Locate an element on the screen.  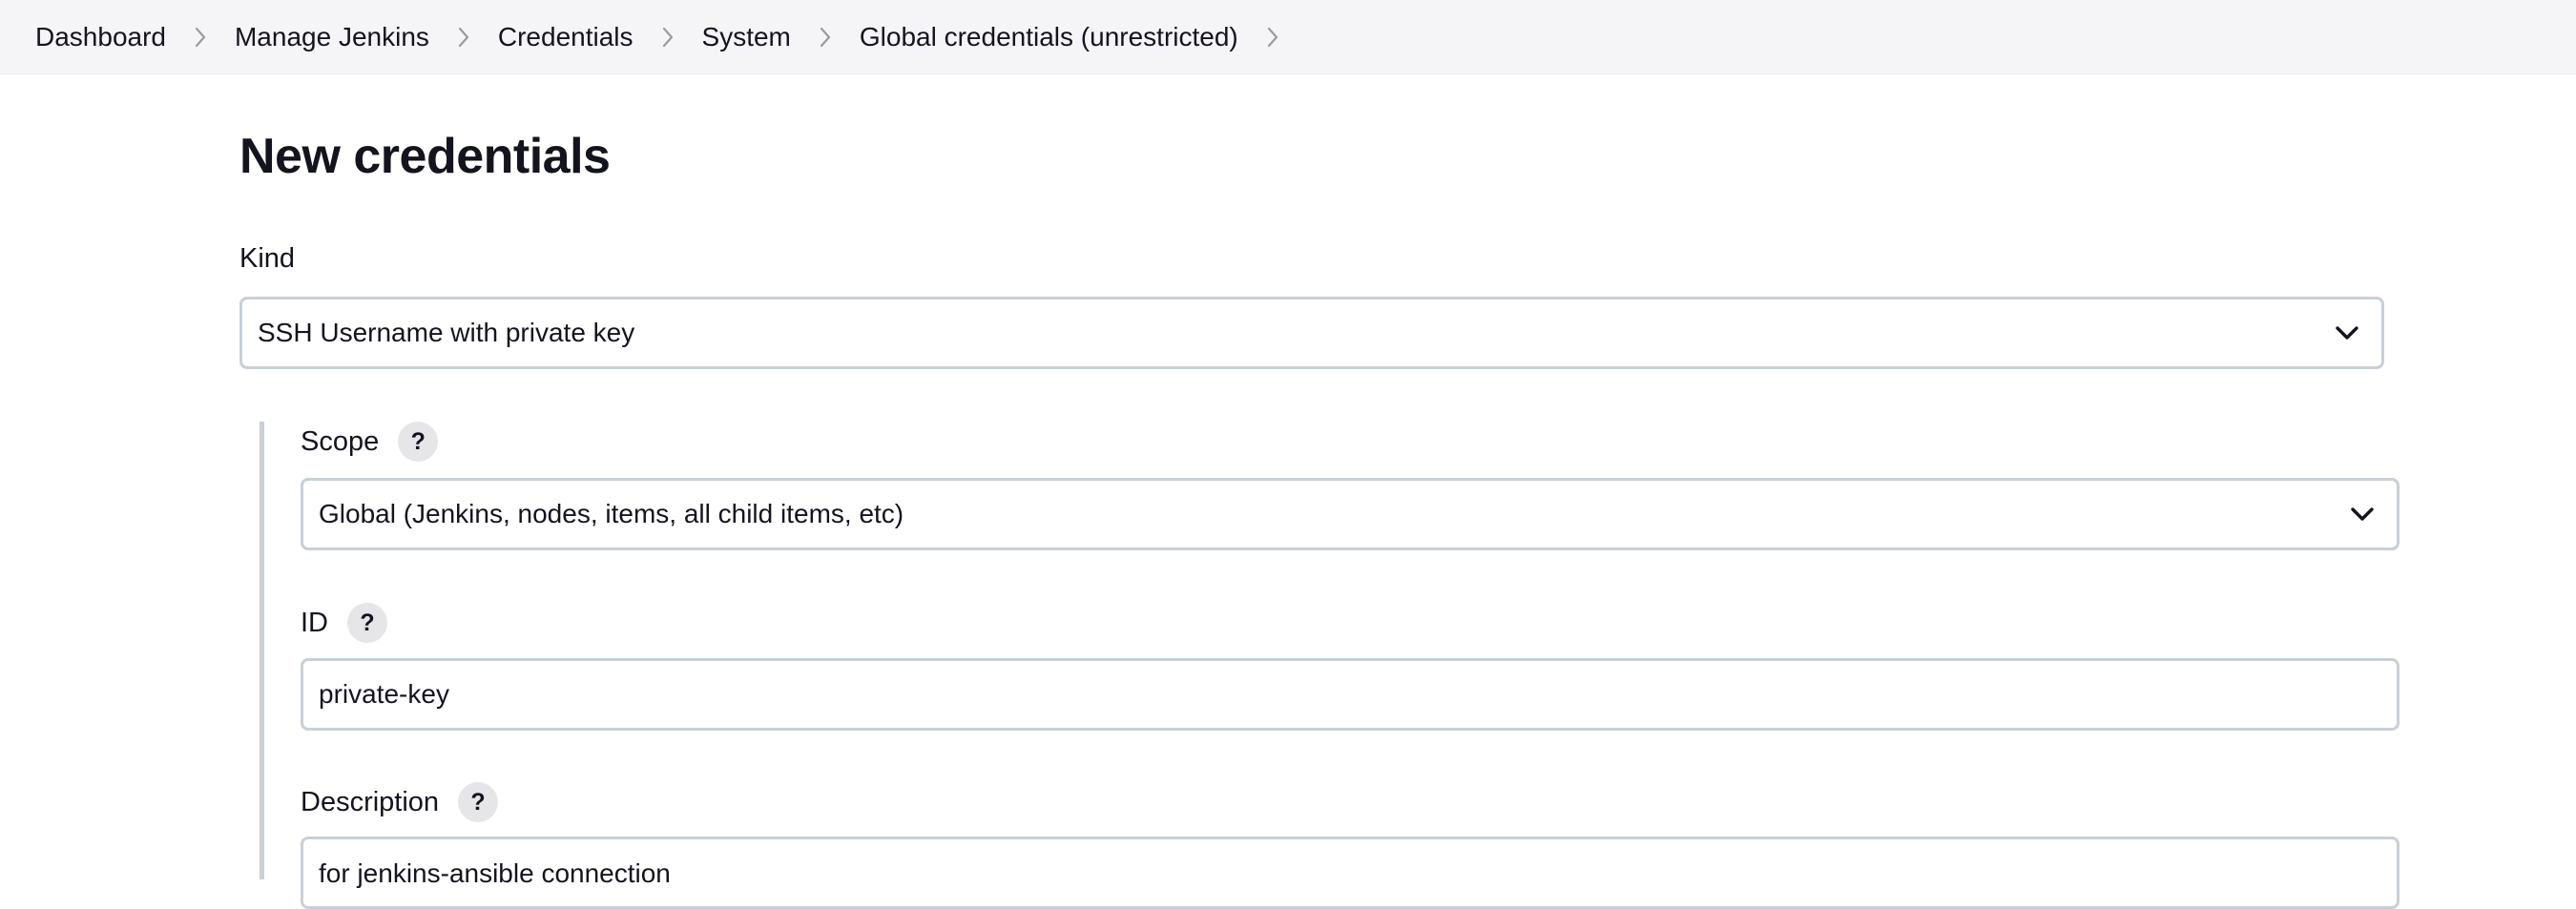
breadcrumb-item-credentials: Credentials is located at coordinates (566, 37).